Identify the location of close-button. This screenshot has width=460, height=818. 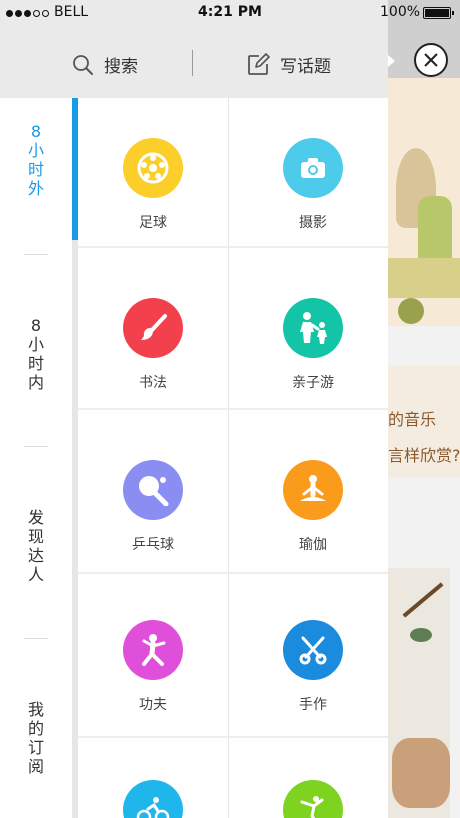
(431, 60).